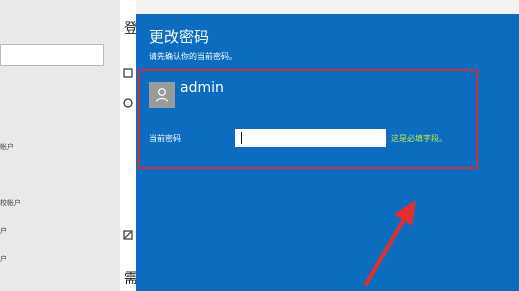 The image size is (519, 291). What do you see at coordinates (129, 145) in the screenshot?
I see `settings-content-edge: 登 需` at bounding box center [129, 145].